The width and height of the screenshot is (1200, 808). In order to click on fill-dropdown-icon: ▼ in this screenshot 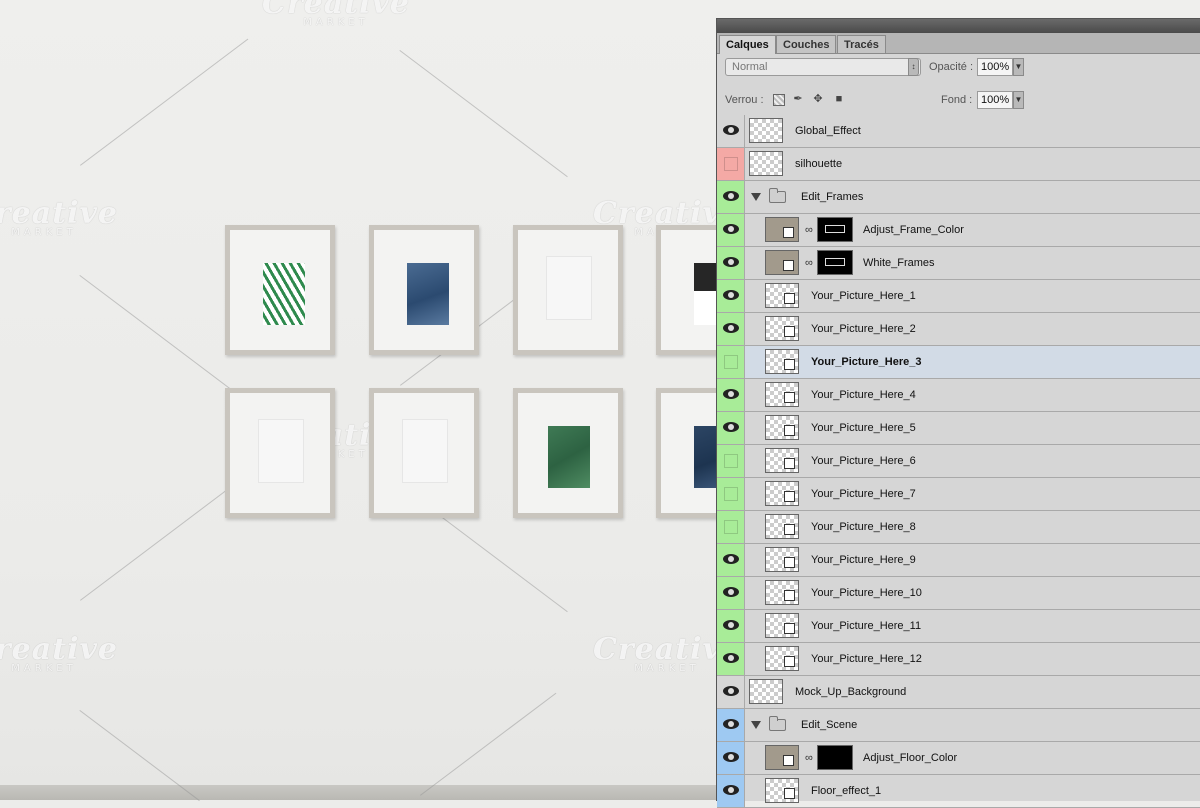, I will do `click(1018, 100)`.